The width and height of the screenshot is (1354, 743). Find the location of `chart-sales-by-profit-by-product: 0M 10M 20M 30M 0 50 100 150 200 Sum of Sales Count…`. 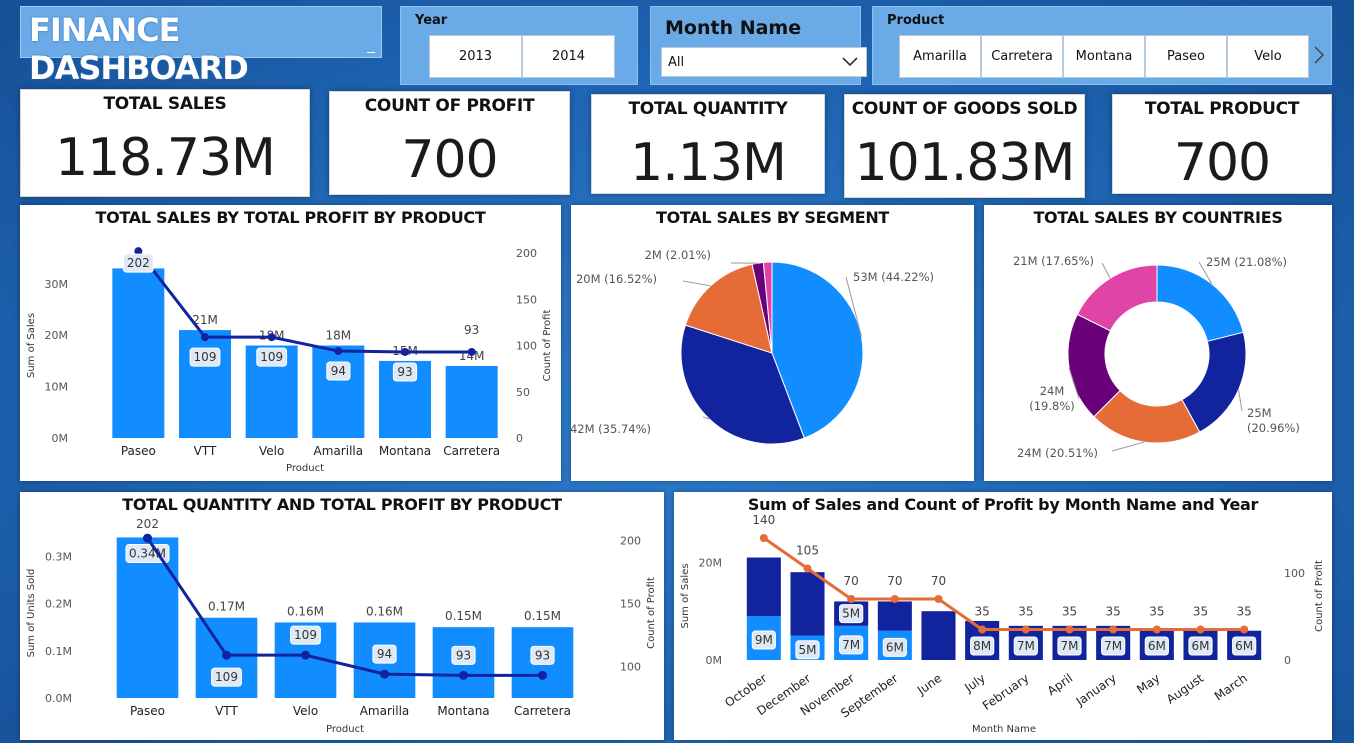

chart-sales-by-profit-by-product: 0M 10M 20M 30M 0 50 100 150 200 Sum of Sales Count… is located at coordinates (290, 343).